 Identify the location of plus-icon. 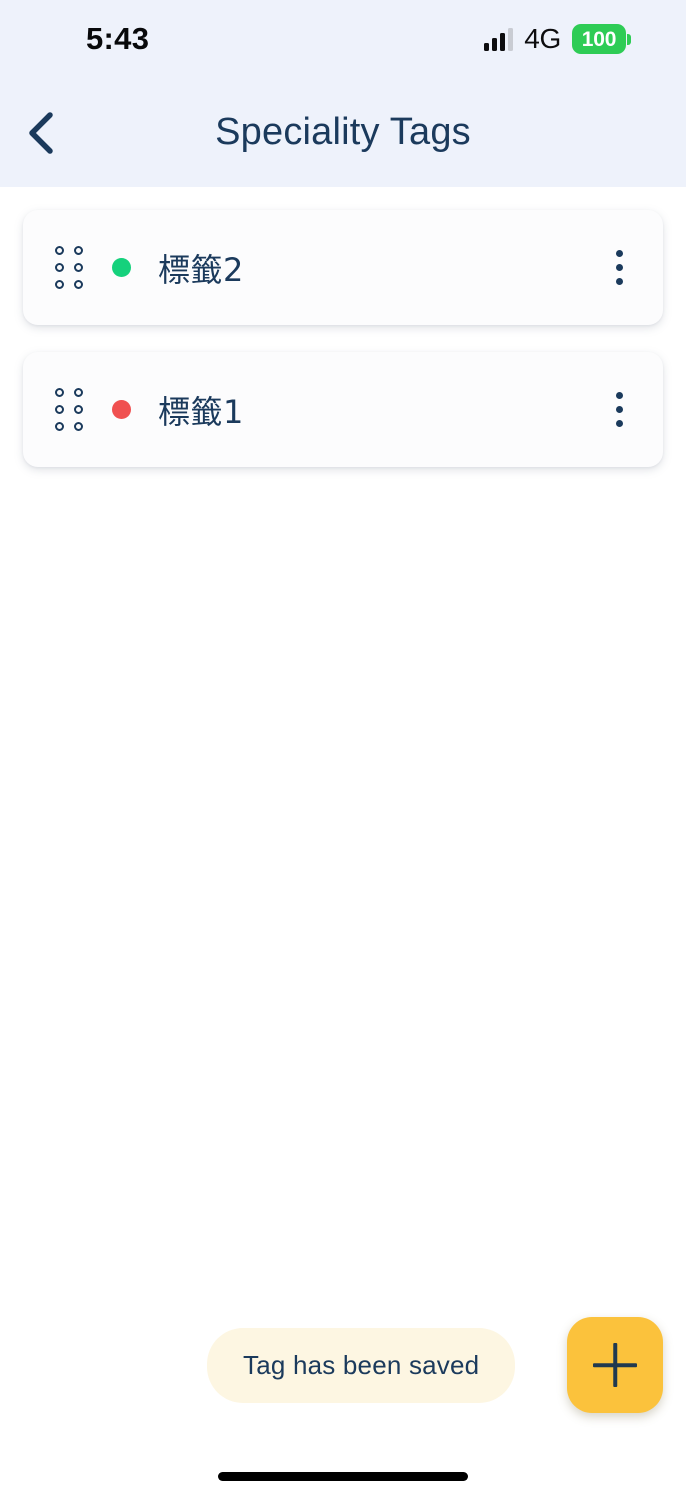
(615, 1365).